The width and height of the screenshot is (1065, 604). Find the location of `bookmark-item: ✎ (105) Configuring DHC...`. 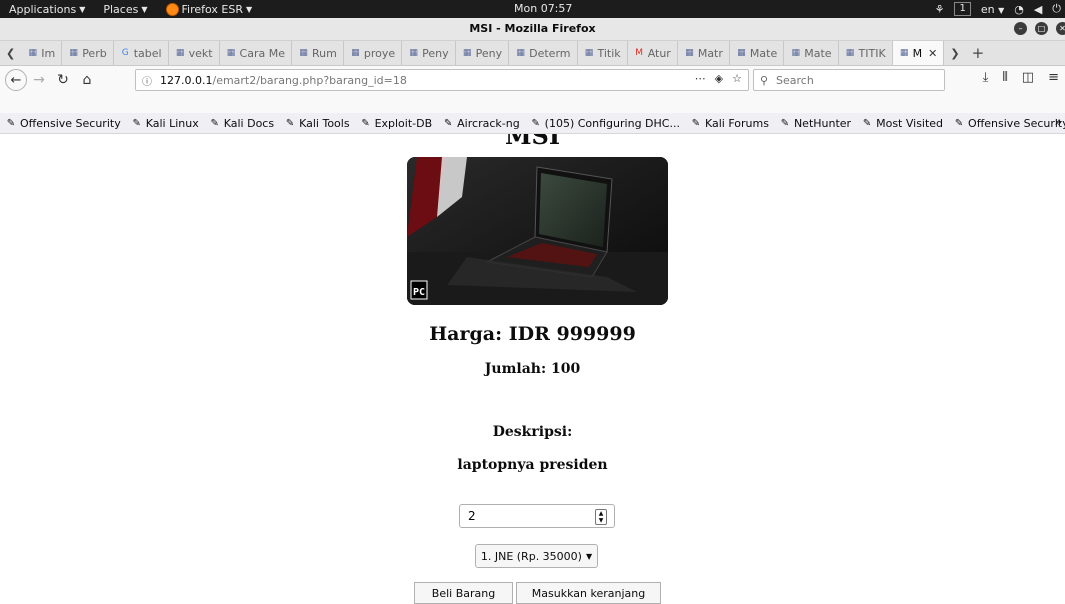

bookmark-item: ✎ (105) Configuring DHC... is located at coordinates (605, 123).